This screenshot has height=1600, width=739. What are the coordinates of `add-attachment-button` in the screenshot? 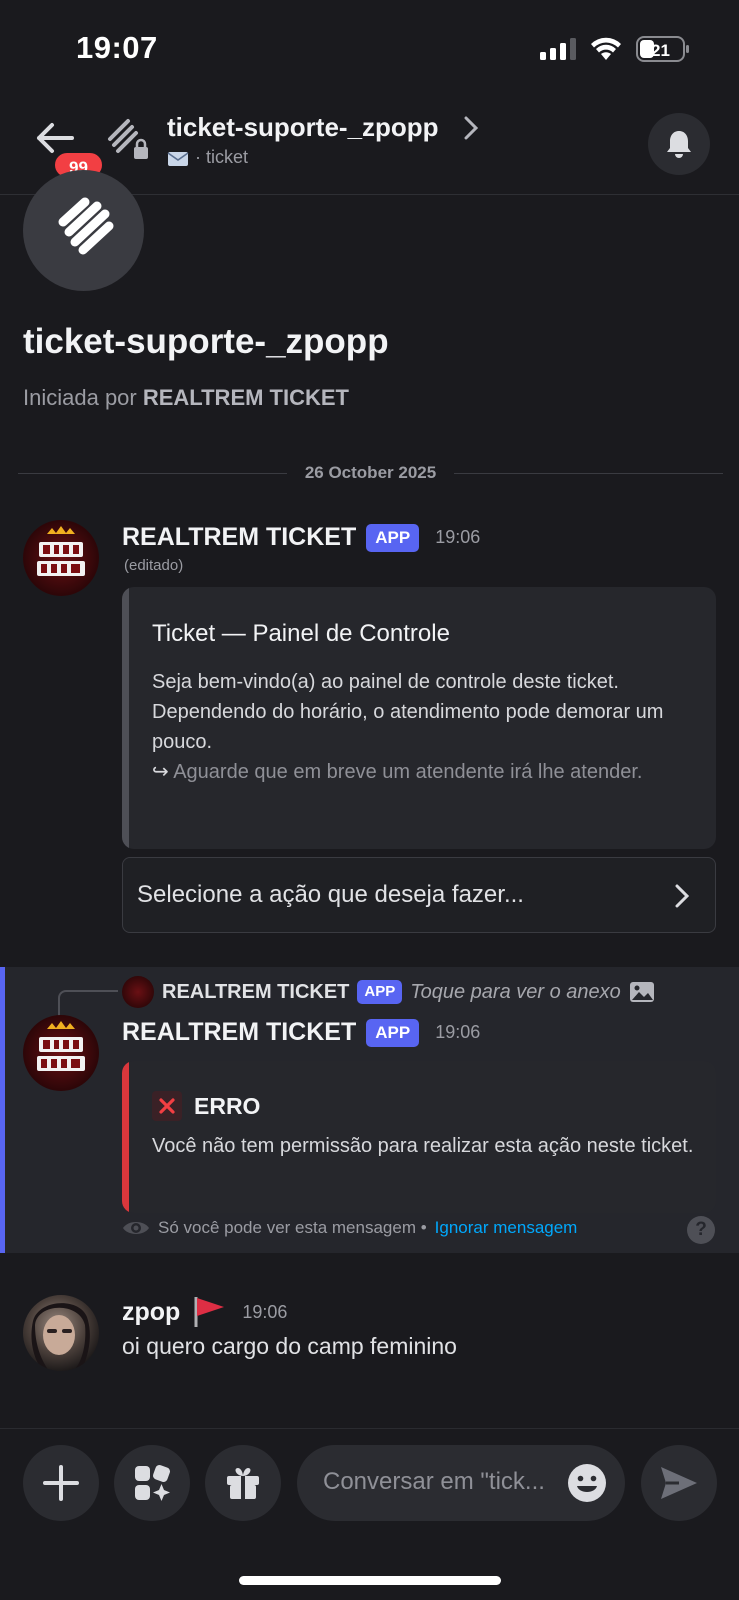 It's located at (61, 1483).